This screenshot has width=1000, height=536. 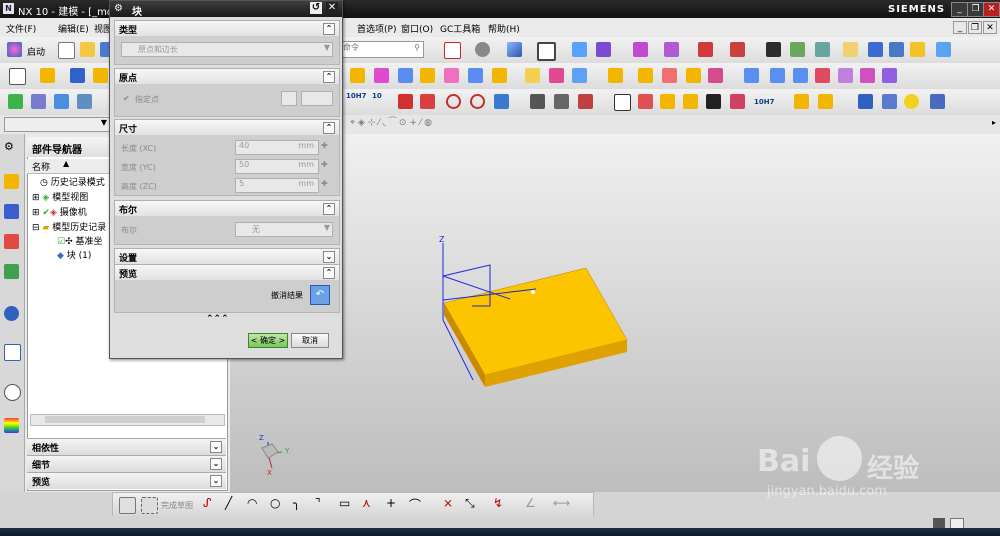 What do you see at coordinates (889, 101) in the screenshot?
I see `nut-icon` at bounding box center [889, 101].